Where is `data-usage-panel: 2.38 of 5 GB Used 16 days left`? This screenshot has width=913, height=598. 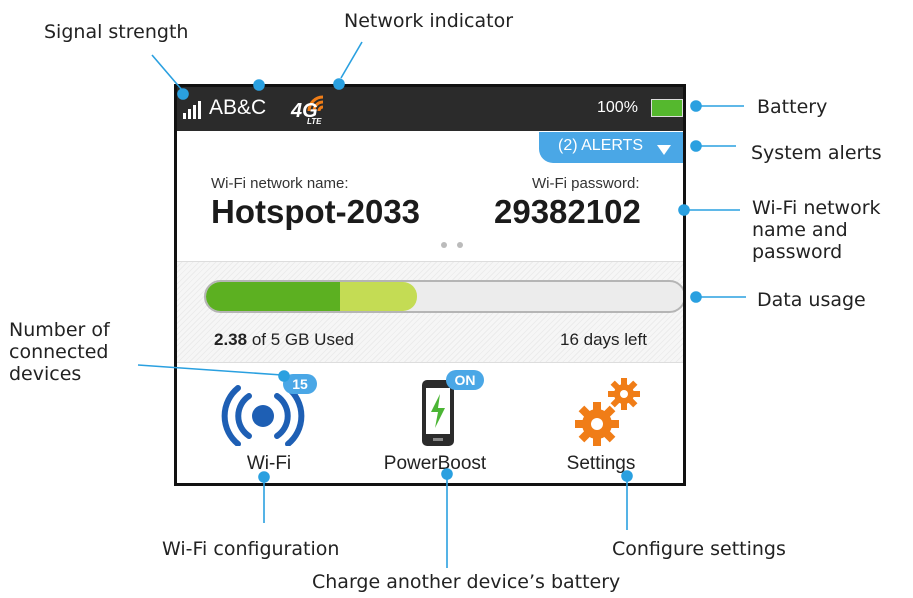
data-usage-panel: 2.38 of 5 GB Used 16 days left is located at coordinates (430, 312).